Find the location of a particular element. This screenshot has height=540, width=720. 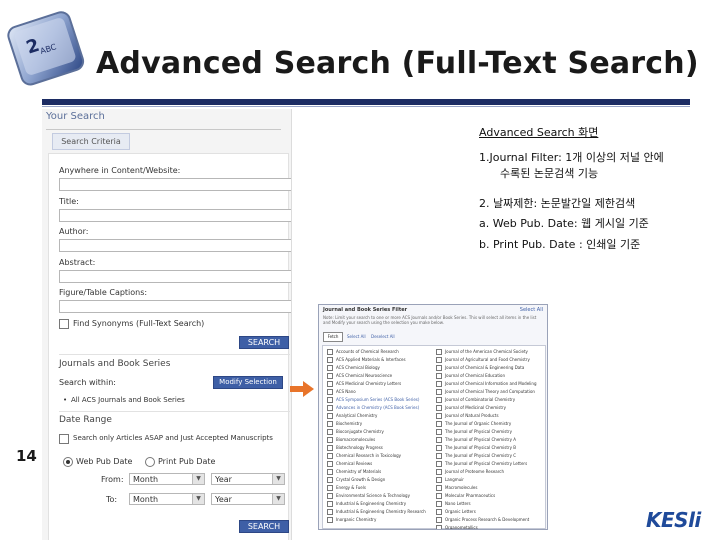

search-button: SEARCH is located at coordinates (264, 342).